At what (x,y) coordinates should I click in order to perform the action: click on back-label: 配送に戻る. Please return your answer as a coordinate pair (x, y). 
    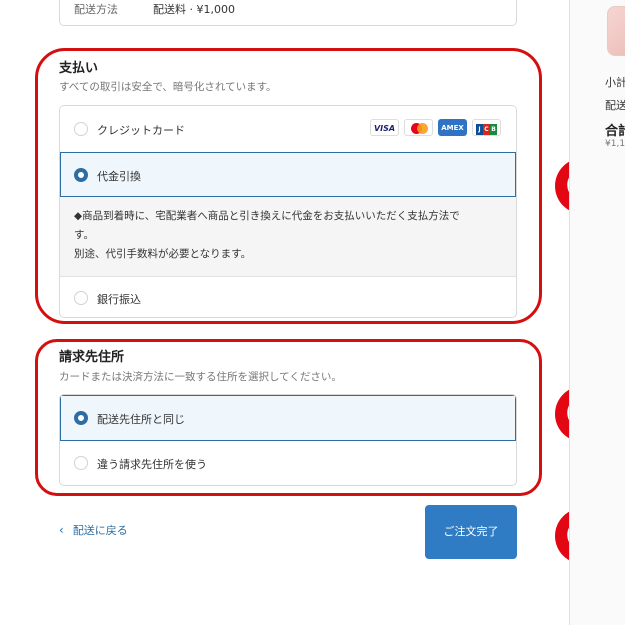
    Looking at the image, I should click on (100, 530).